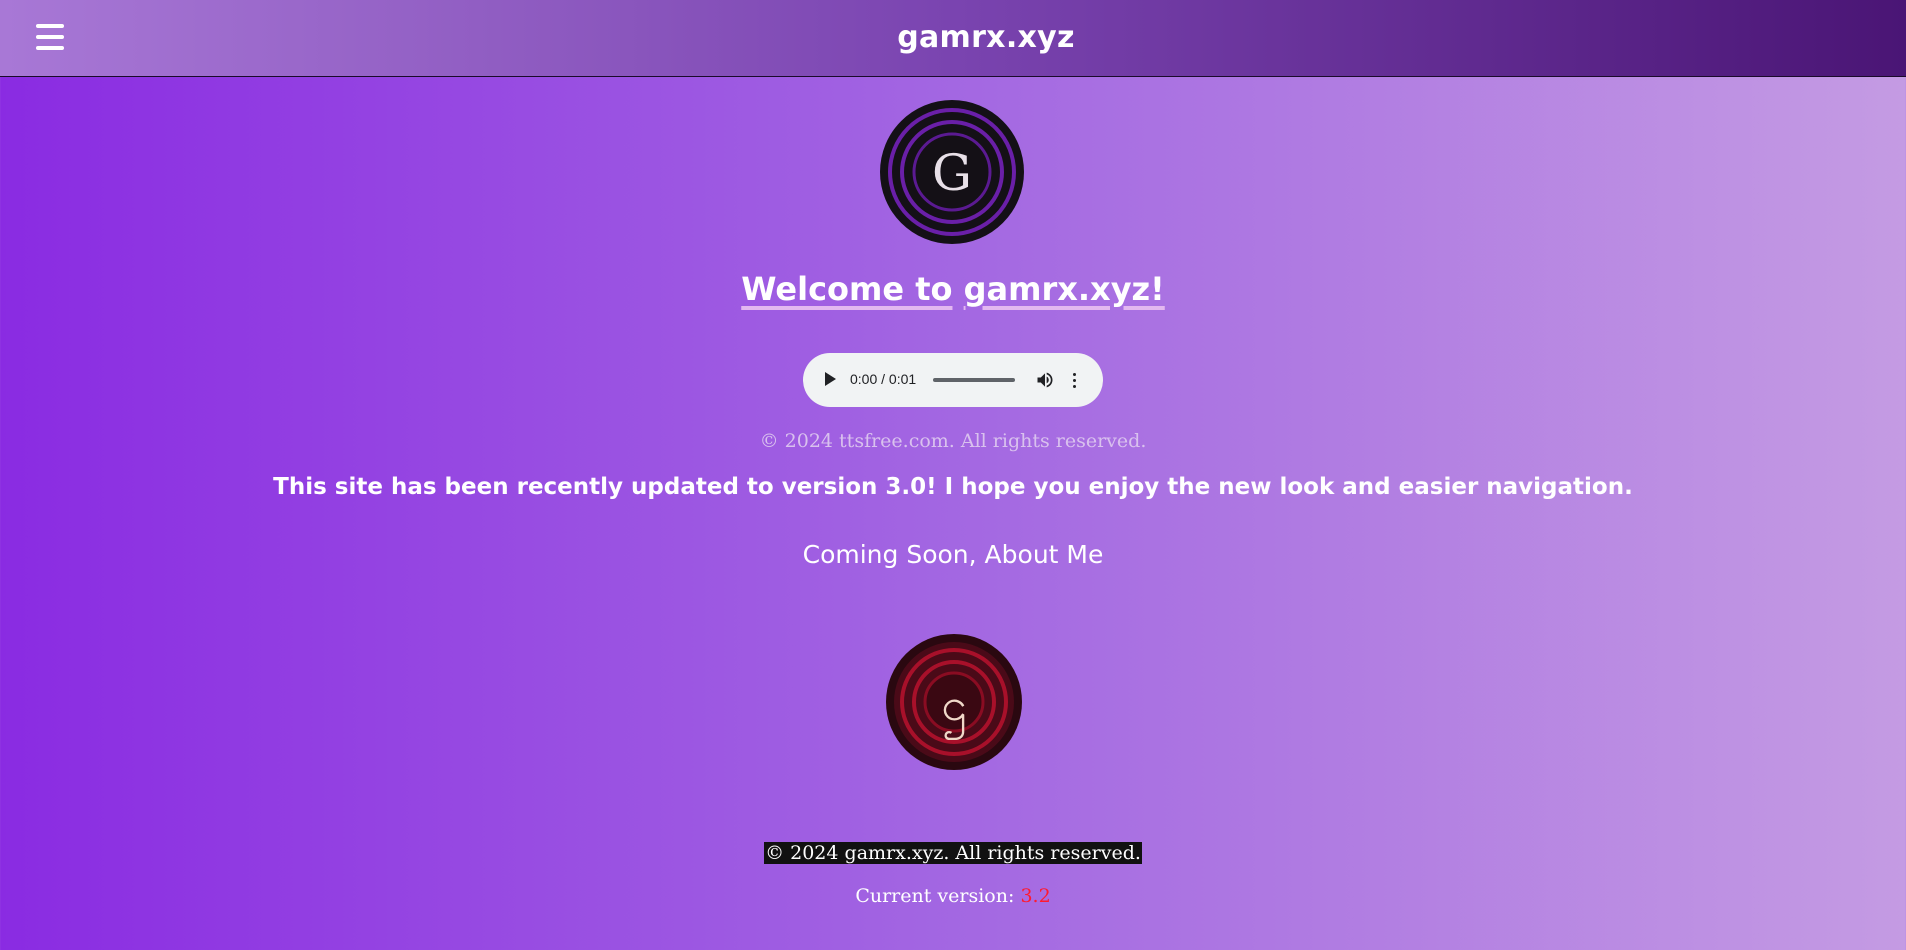 Image resolution: width=1906 pixels, height=950 pixels. Describe the element at coordinates (1035, 896) in the screenshot. I see `version-number: 3.2` at that location.